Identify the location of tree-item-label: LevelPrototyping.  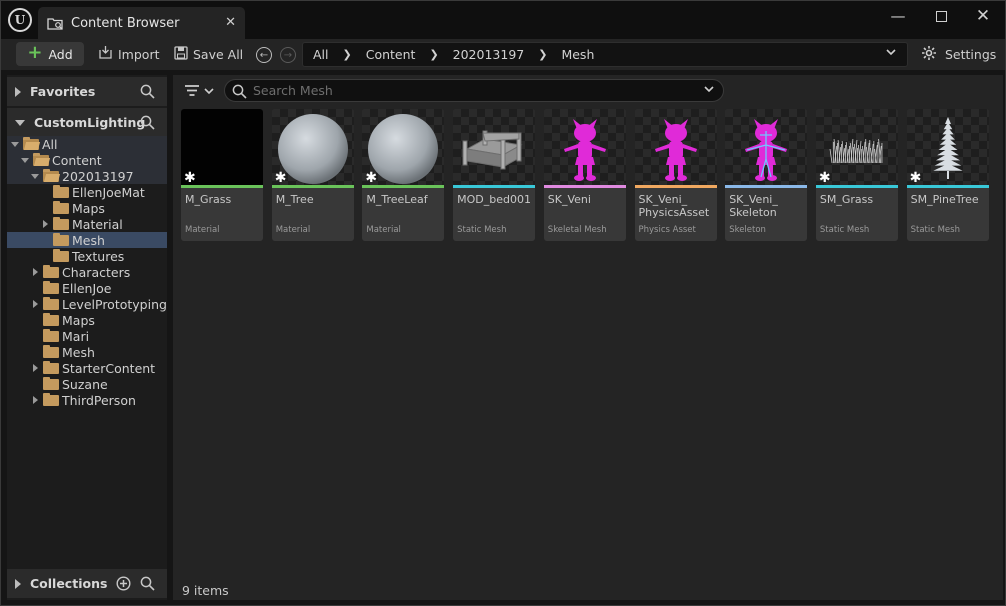
(114, 304).